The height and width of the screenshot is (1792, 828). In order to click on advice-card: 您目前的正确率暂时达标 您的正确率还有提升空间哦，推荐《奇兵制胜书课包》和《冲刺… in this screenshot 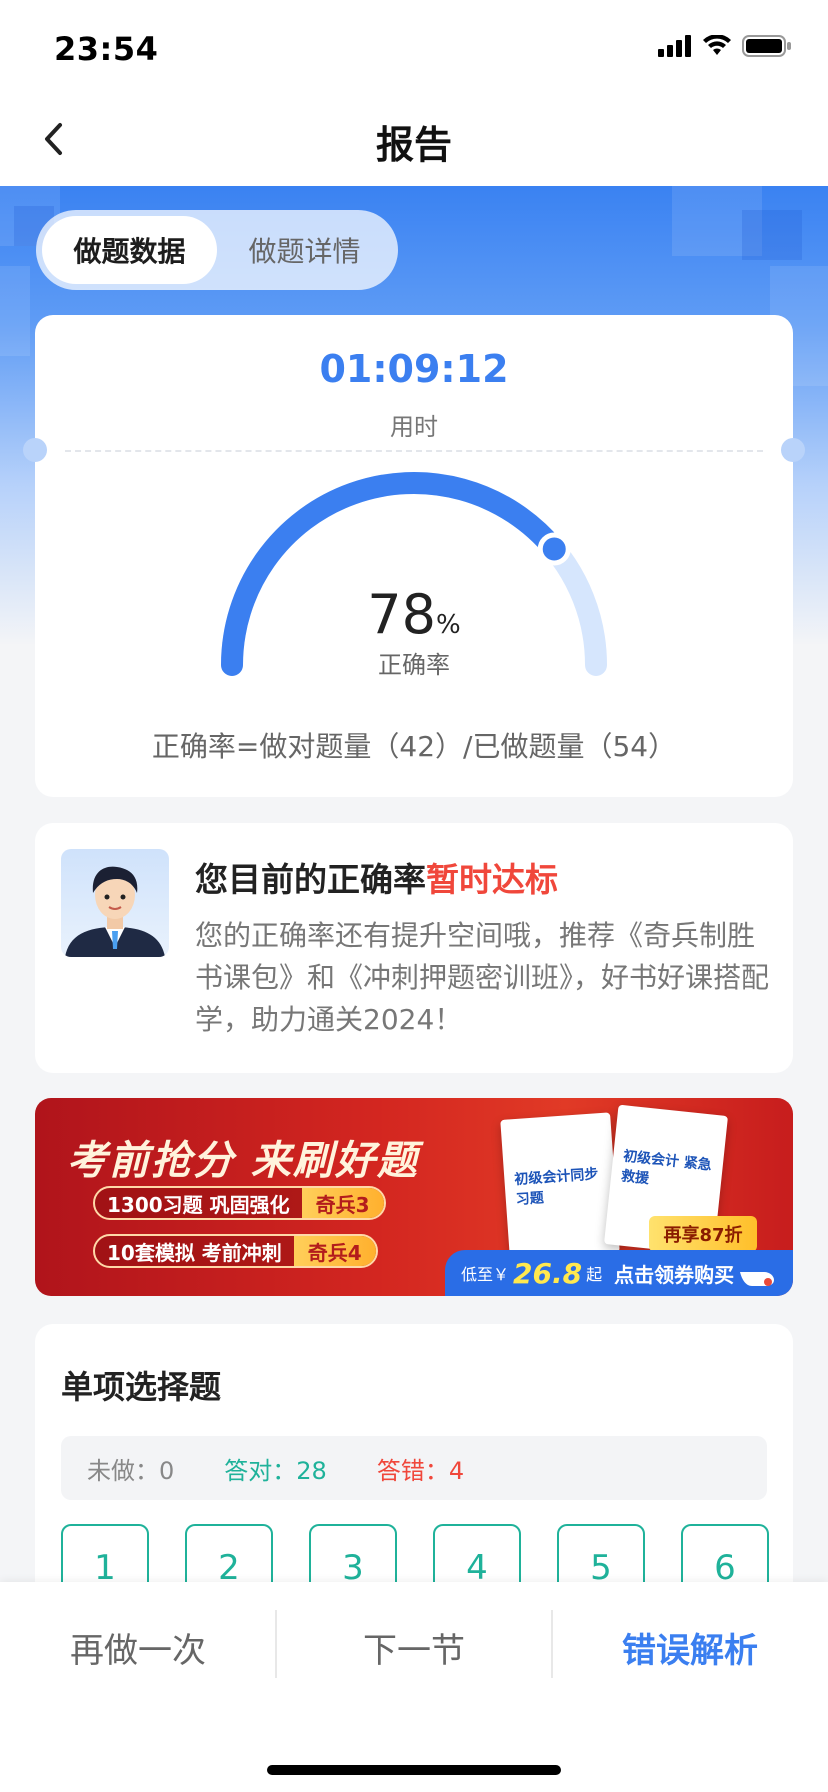, I will do `click(414, 948)`.